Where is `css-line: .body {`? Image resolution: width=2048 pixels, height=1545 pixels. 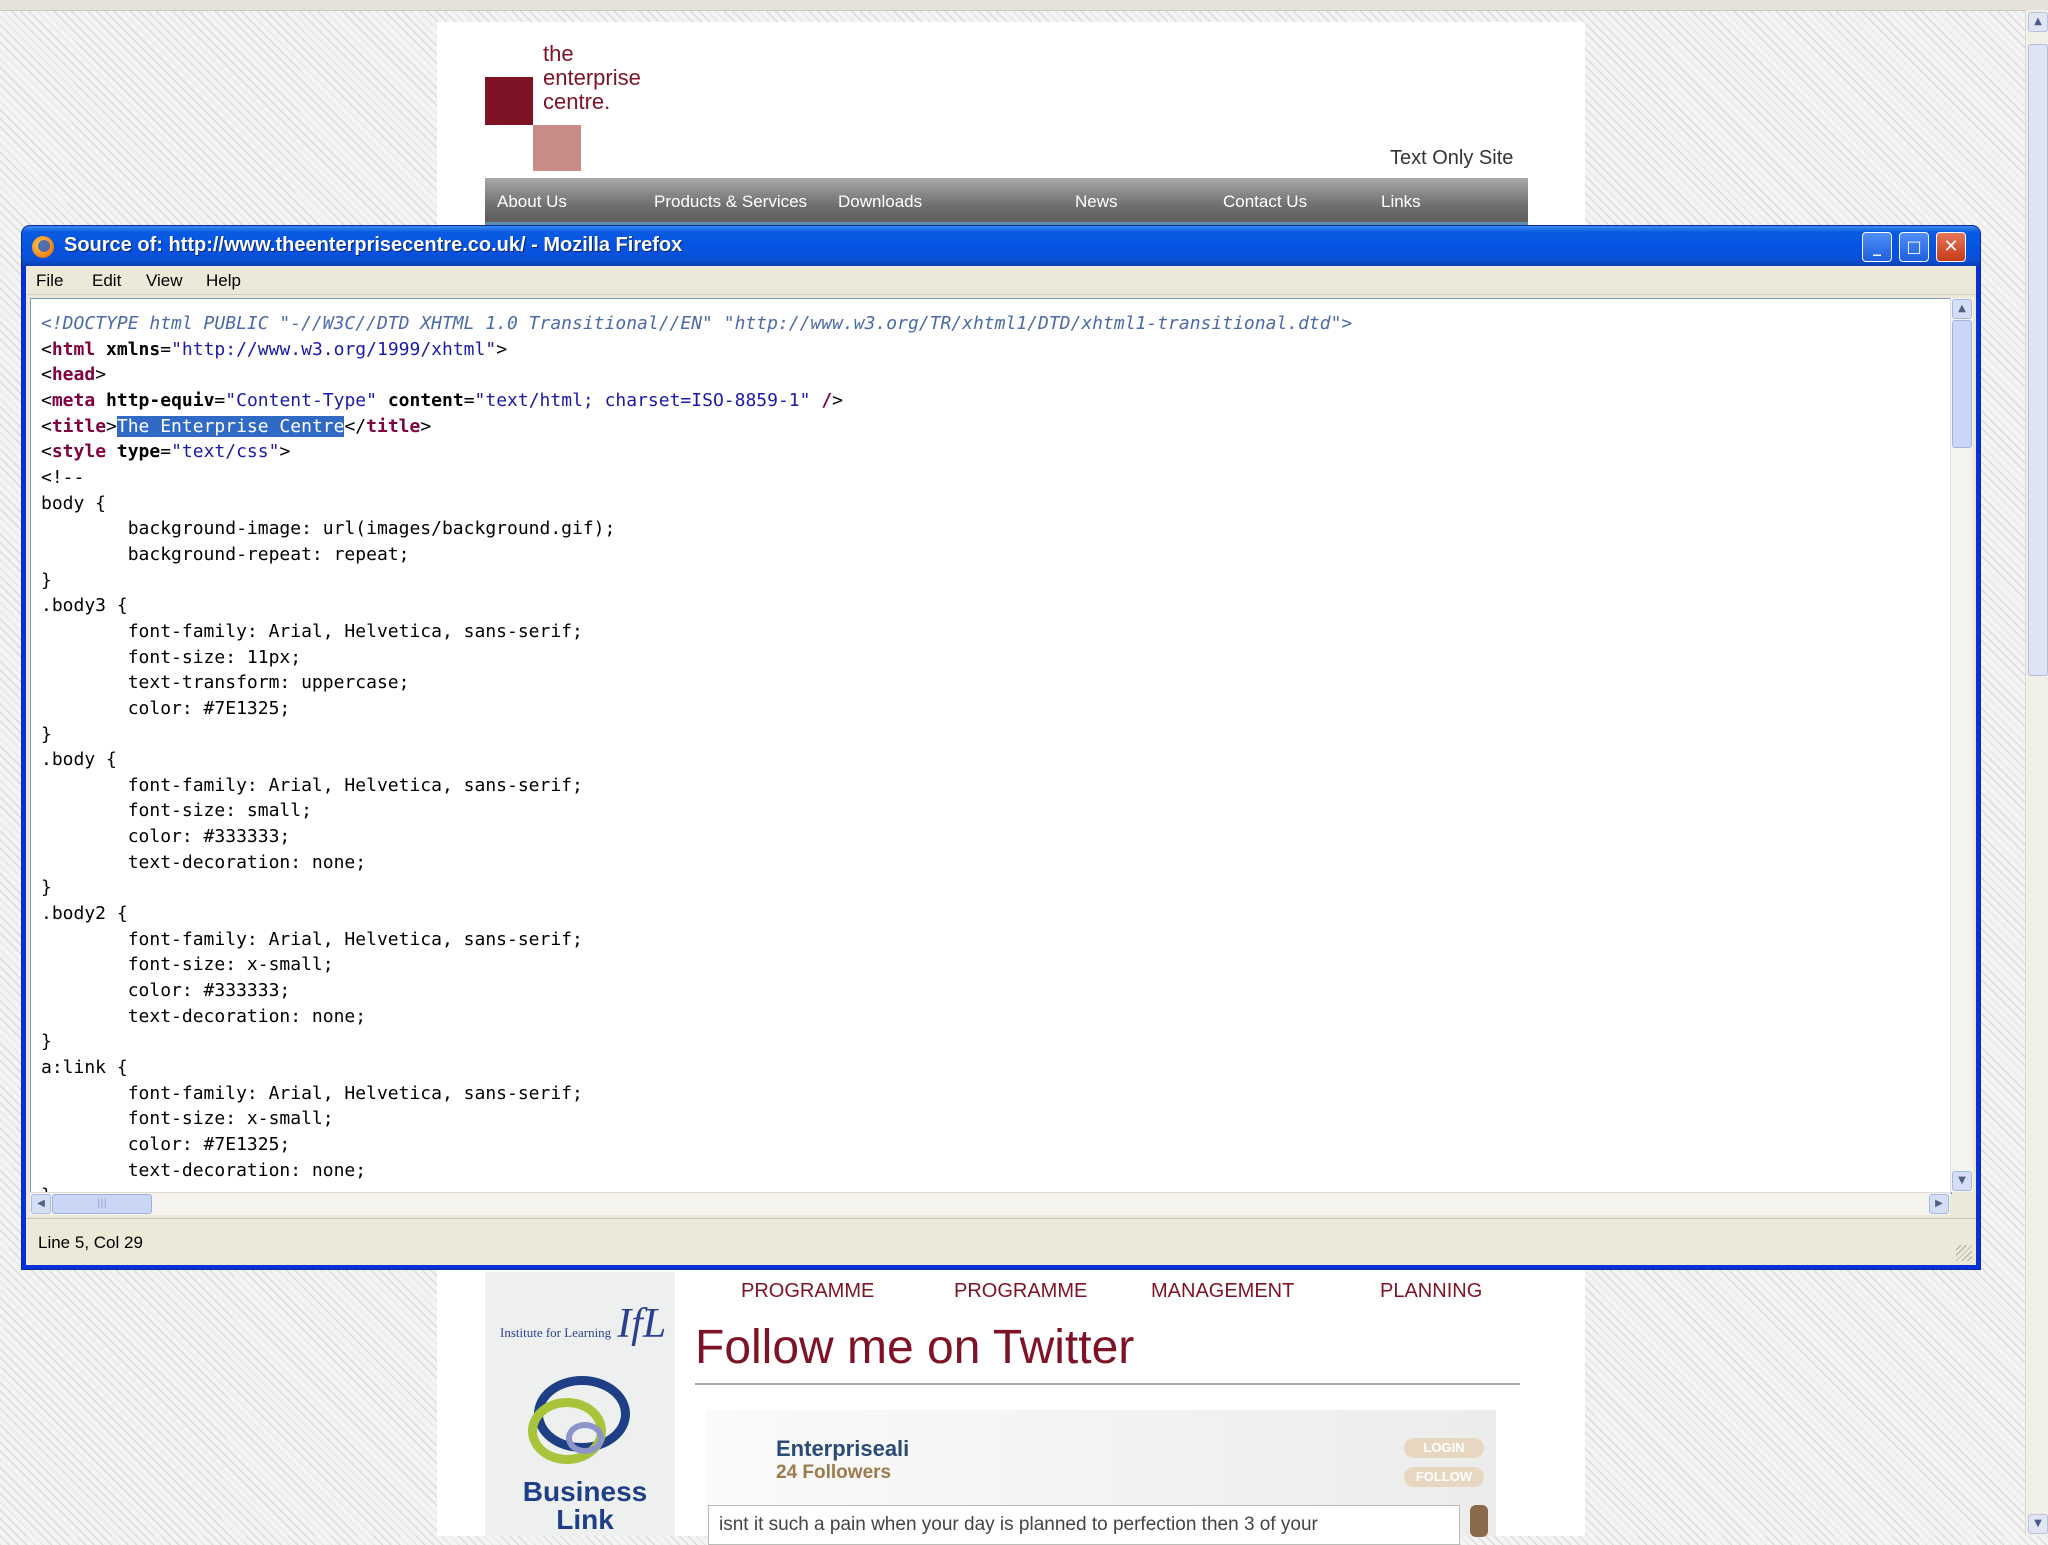
css-line: .body { is located at coordinates (79, 760).